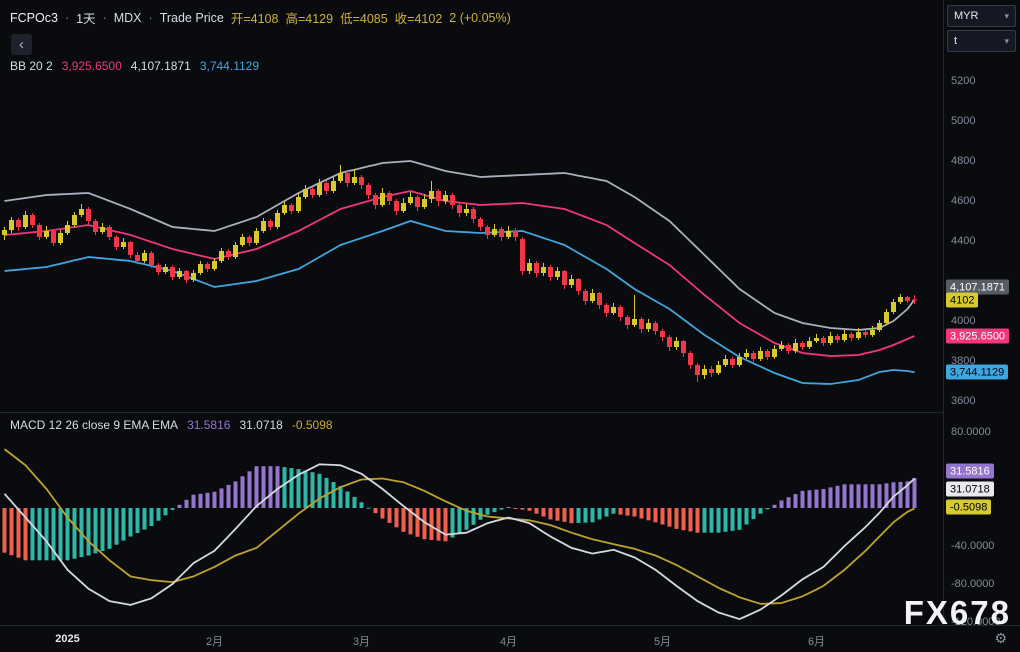 This screenshot has width=1020, height=652. What do you see at coordinates (361, 642) in the screenshot?
I see `time-axis-label: 3月` at bounding box center [361, 642].